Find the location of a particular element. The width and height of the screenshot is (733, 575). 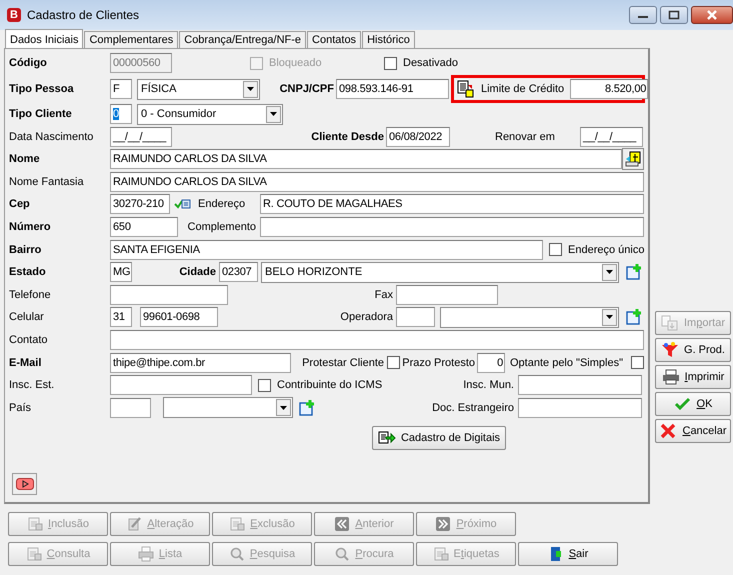

input-field: 02307 is located at coordinates (238, 272).